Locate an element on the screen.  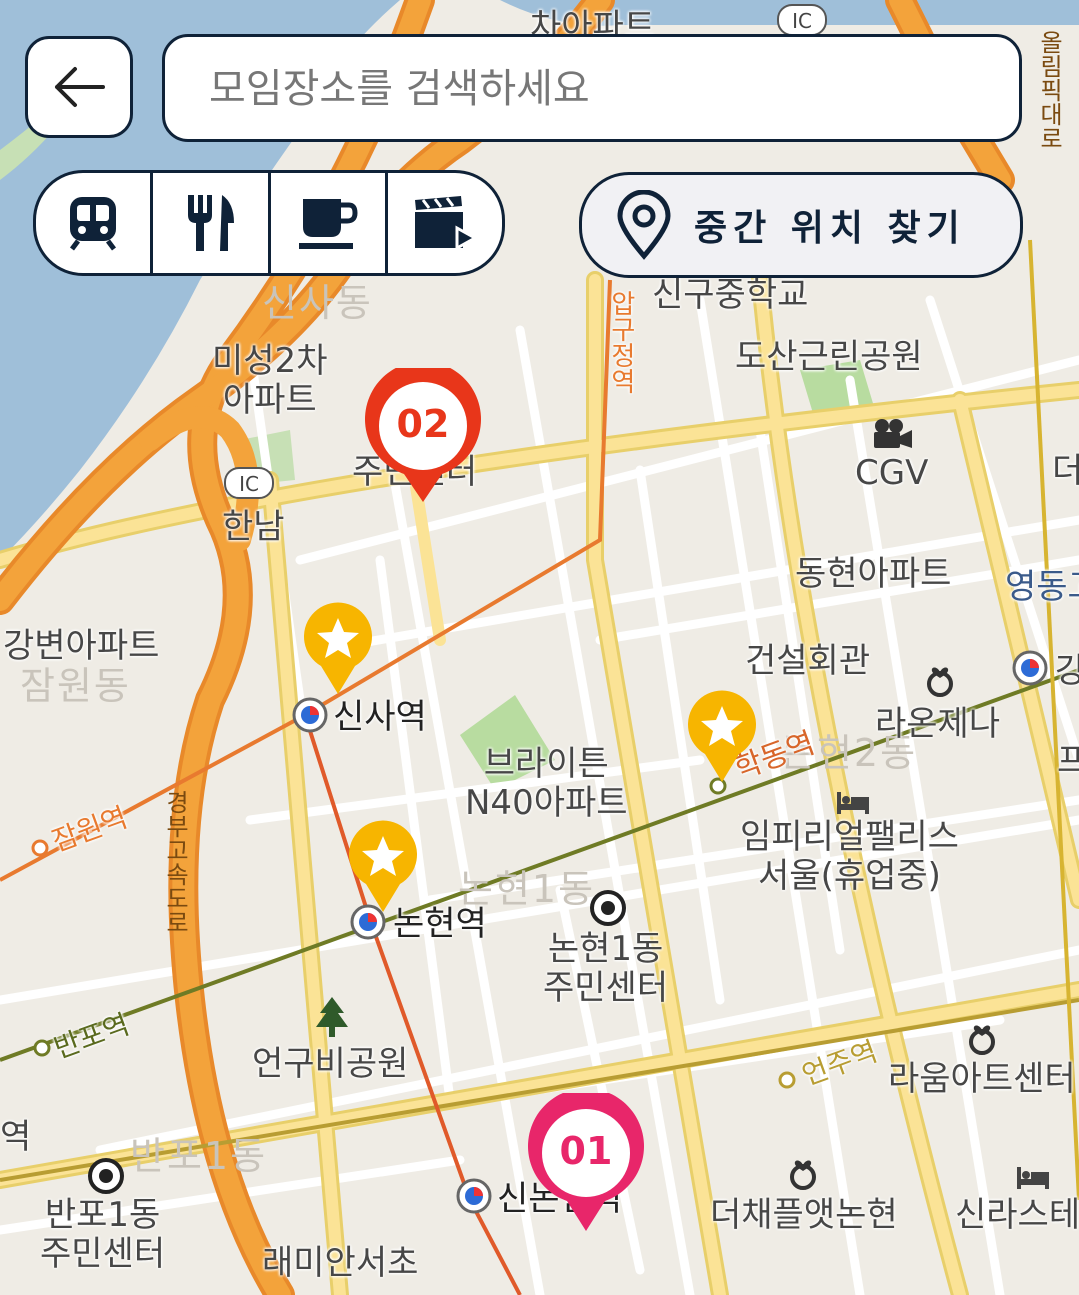
label-right-edge-1: 강 is located at coordinates (1067, 671).